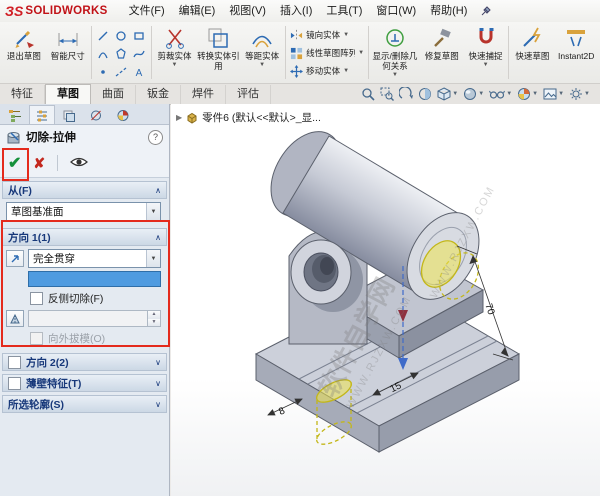  Describe the element at coordinates (95, 298) in the screenshot. I see `flip-side-to-cut-checkbox-row: 反侧切除(F)` at that location.